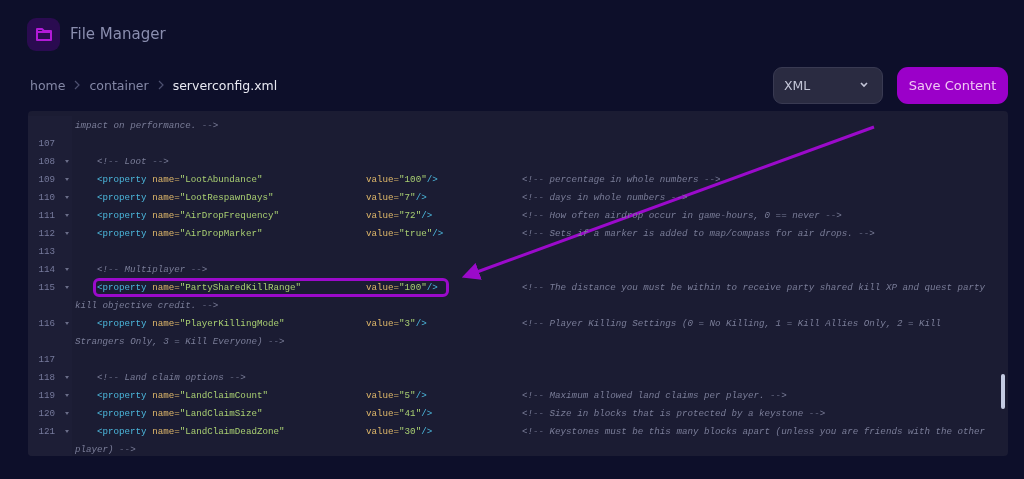  What do you see at coordinates (397, 395) in the screenshot?
I see `code-text: value="5"/>` at bounding box center [397, 395].